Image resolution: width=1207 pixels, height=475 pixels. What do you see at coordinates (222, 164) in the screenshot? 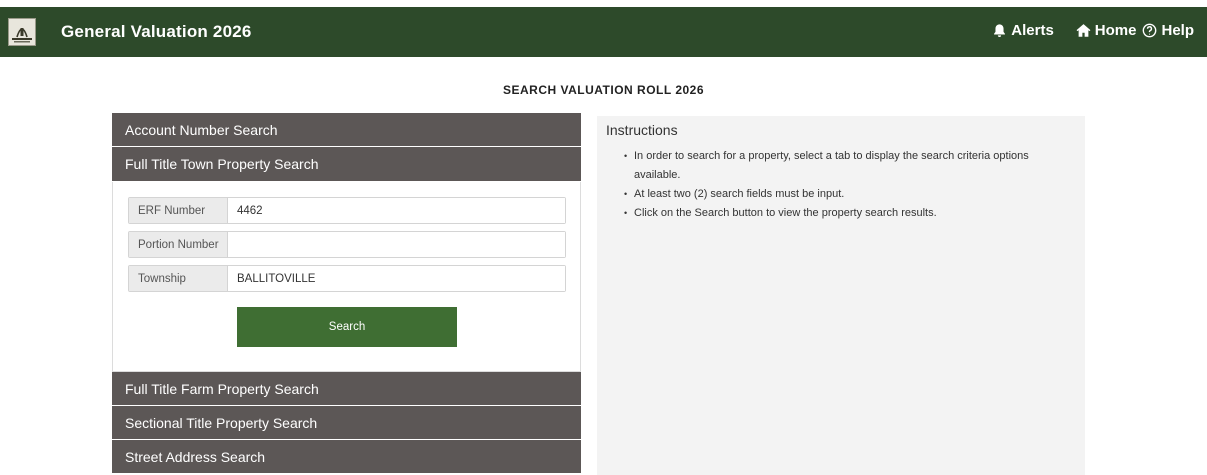
I see `tab-label: Full Title Town Property Search` at bounding box center [222, 164].